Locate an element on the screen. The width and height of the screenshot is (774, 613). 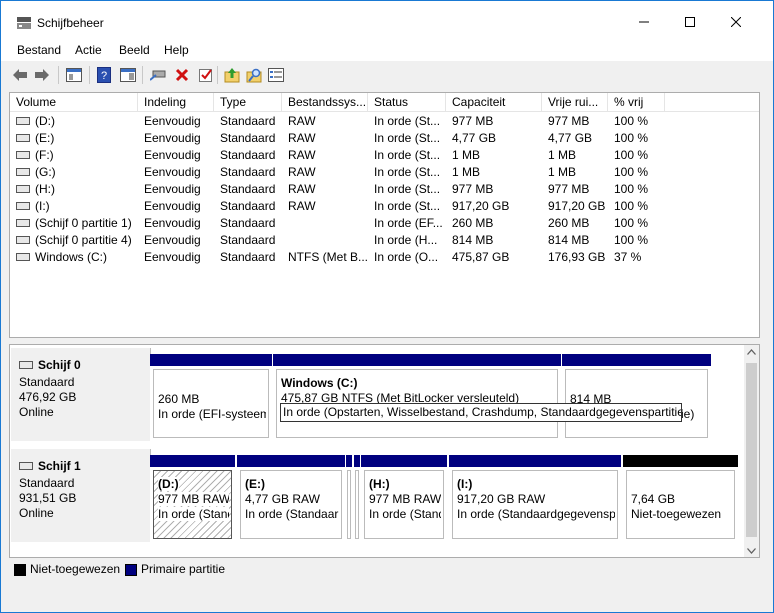
properties-icon is located at coordinates (276, 75).